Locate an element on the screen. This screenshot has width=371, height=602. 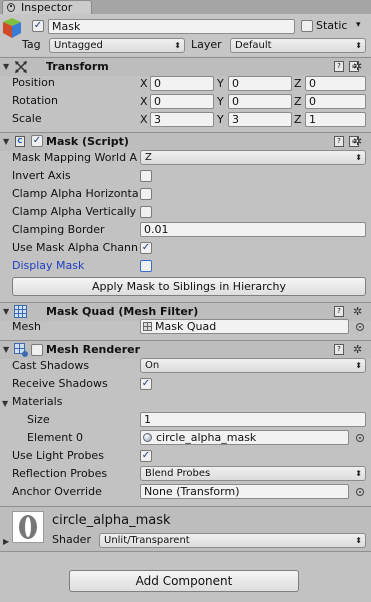
static-label: Static is located at coordinates (332, 25).